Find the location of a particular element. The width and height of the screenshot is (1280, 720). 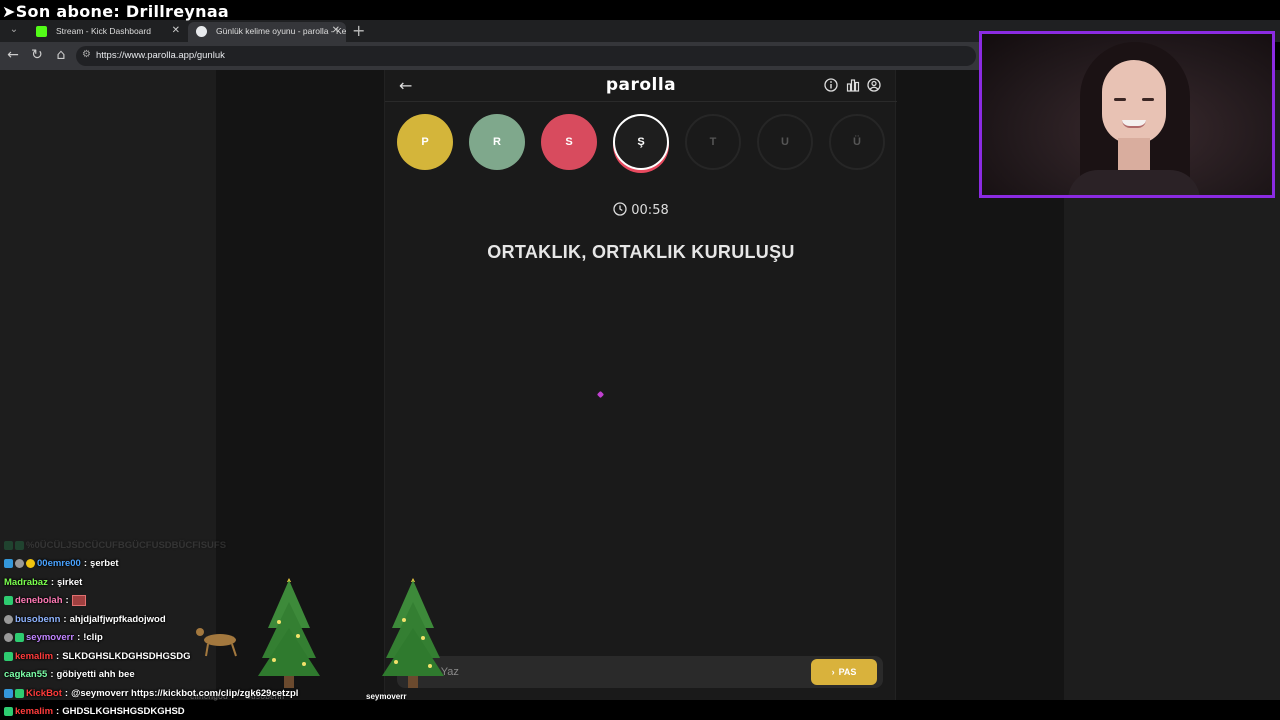

letter-char: P is located at coordinates (425, 142).